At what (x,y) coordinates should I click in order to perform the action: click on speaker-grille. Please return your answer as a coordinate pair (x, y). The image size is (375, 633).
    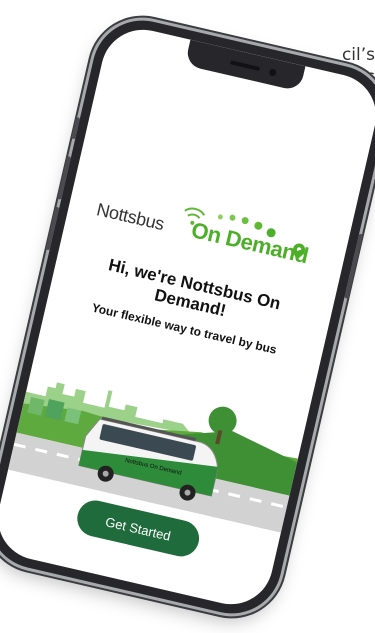
    Looking at the image, I should click on (245, 65).